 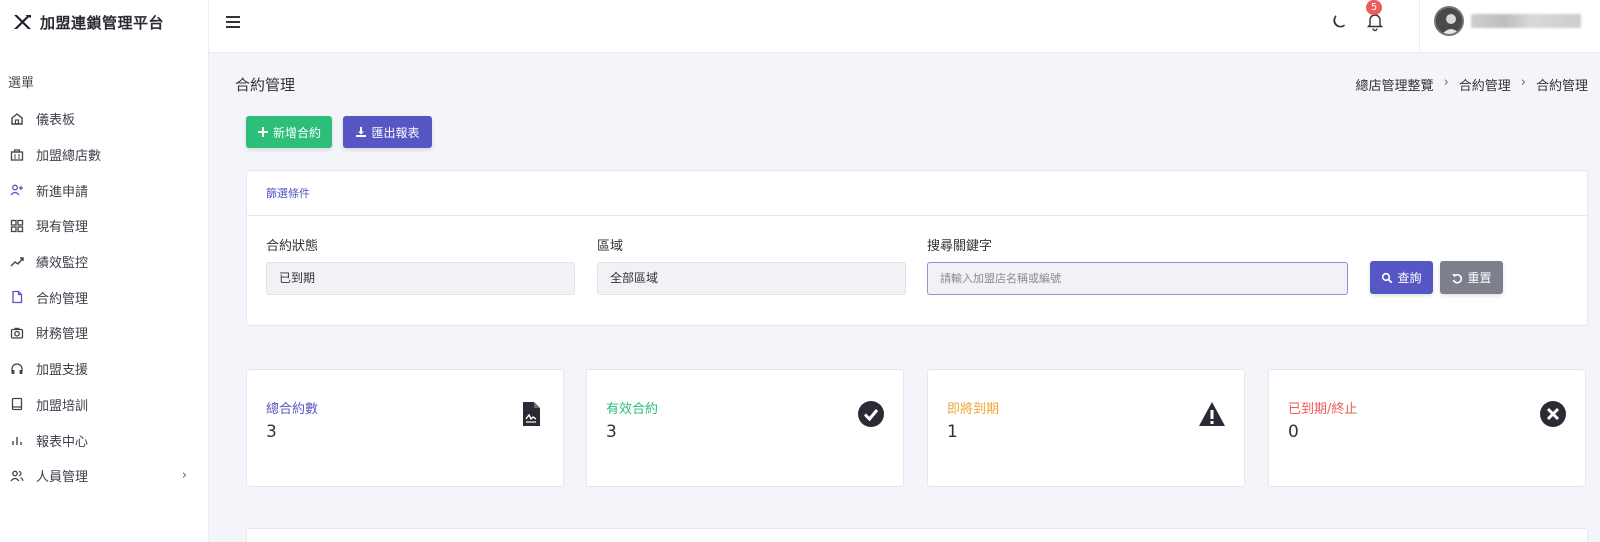 What do you see at coordinates (751, 278) in the screenshot?
I see `region-select: 全部區域` at bounding box center [751, 278].